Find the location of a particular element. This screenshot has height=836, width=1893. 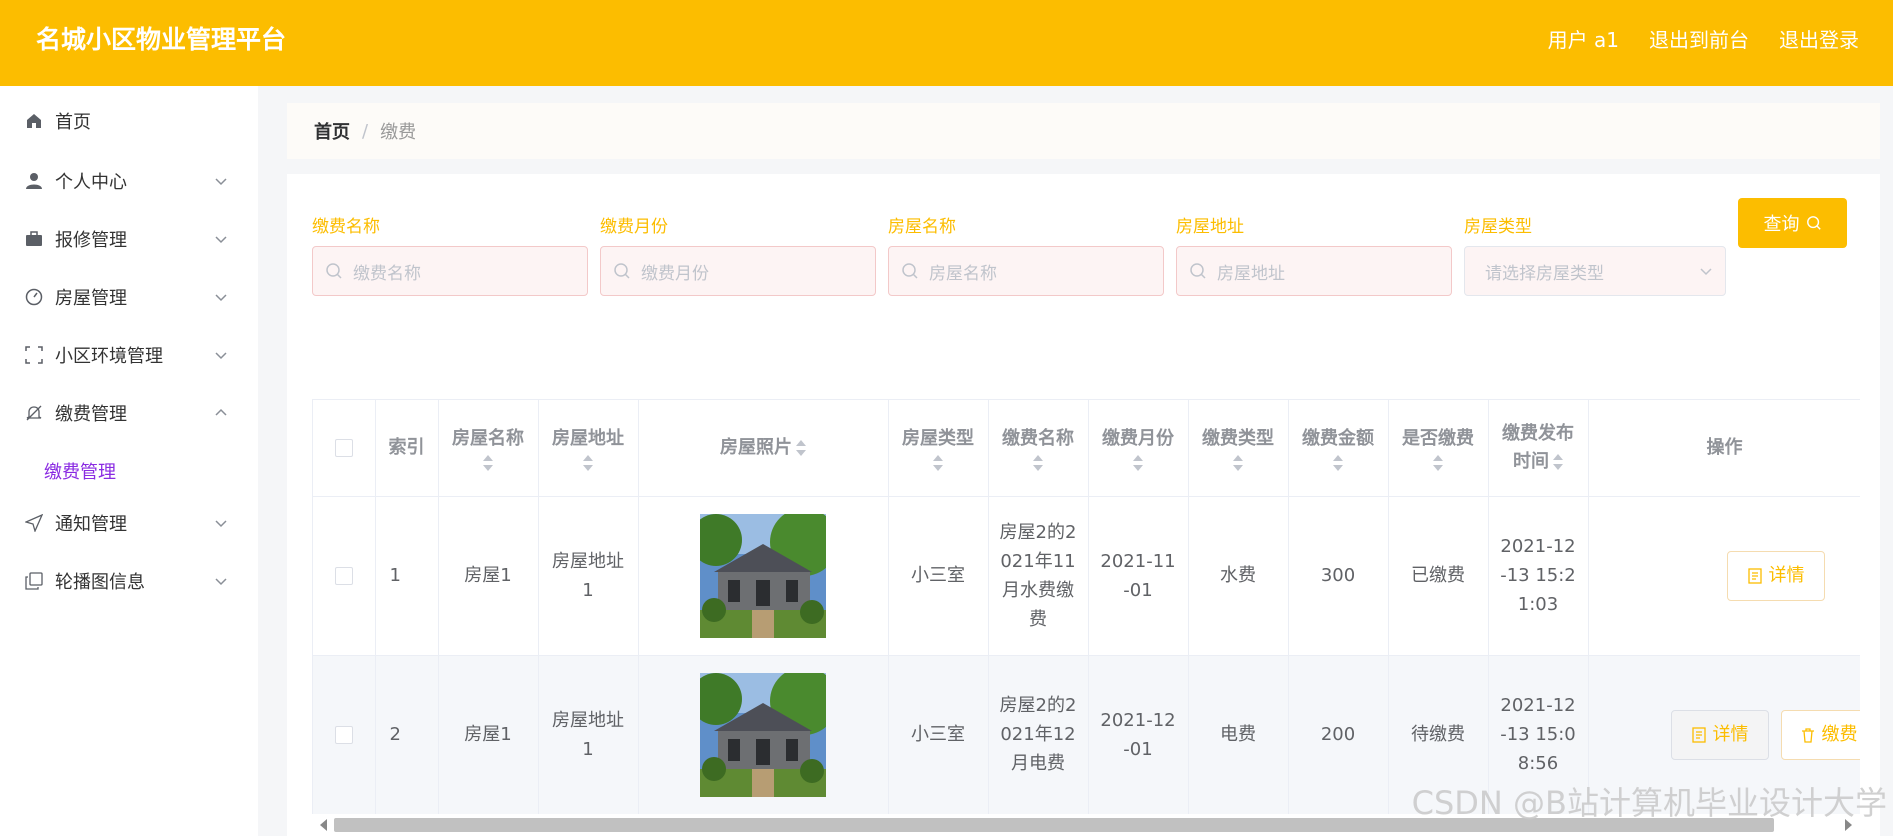

user-link: 用户 a1 is located at coordinates (1583, 38).